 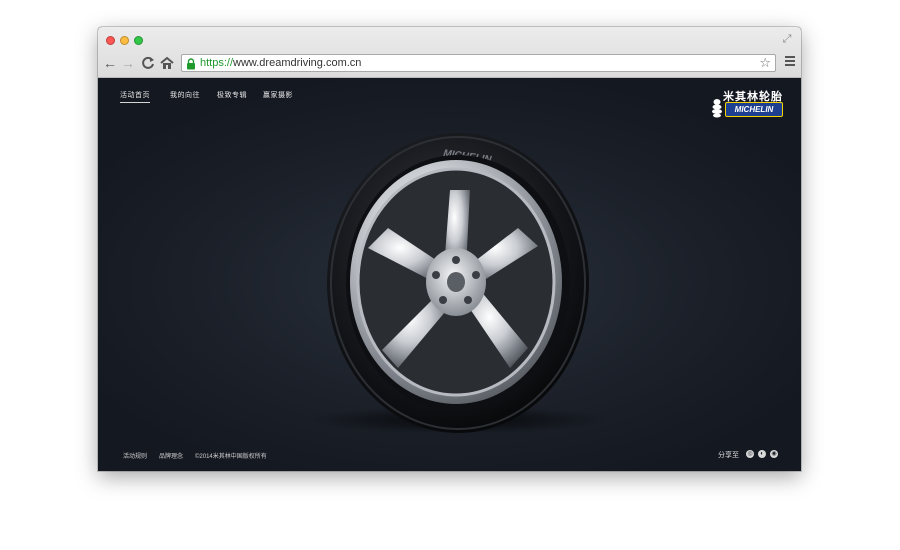 What do you see at coordinates (124, 40) in the screenshot?
I see `minimize-window-button` at bounding box center [124, 40].